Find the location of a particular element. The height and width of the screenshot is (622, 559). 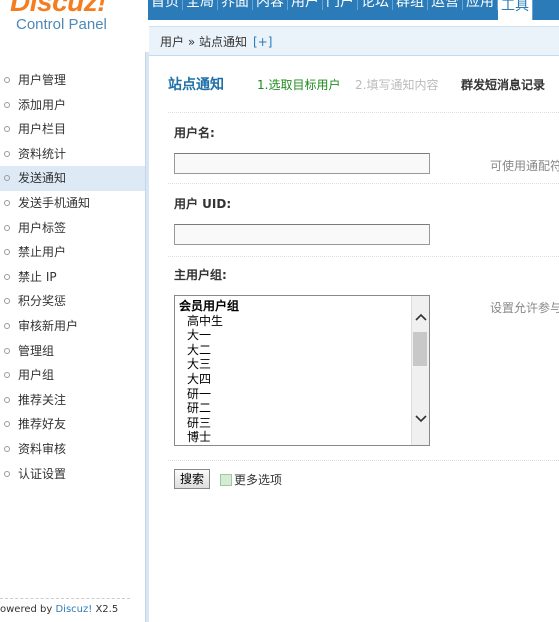

nav-home: 首页 is located at coordinates (165, 5).